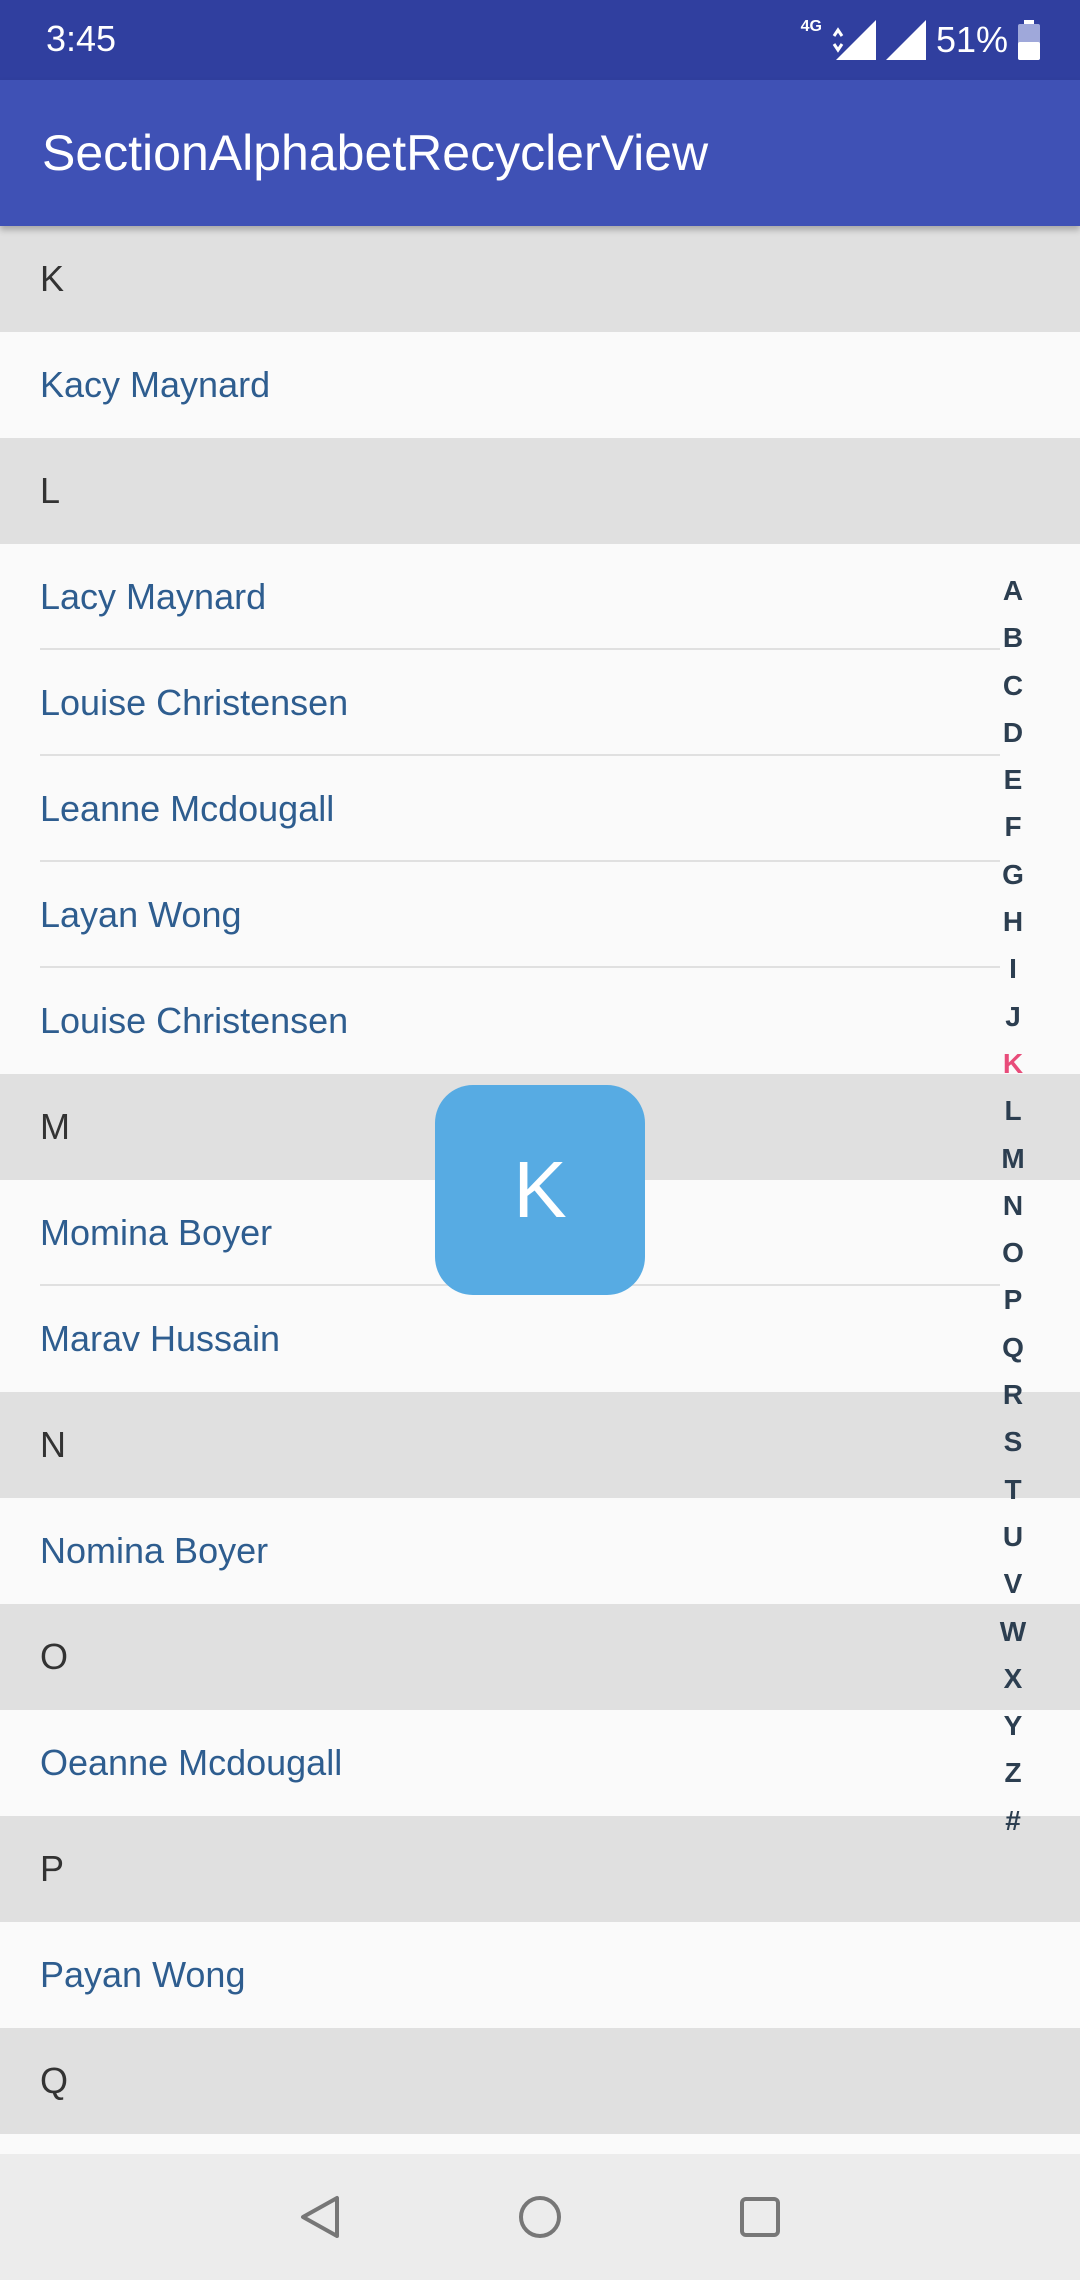  I want to click on list-item: Nomina Boyer, so click(540, 1551).